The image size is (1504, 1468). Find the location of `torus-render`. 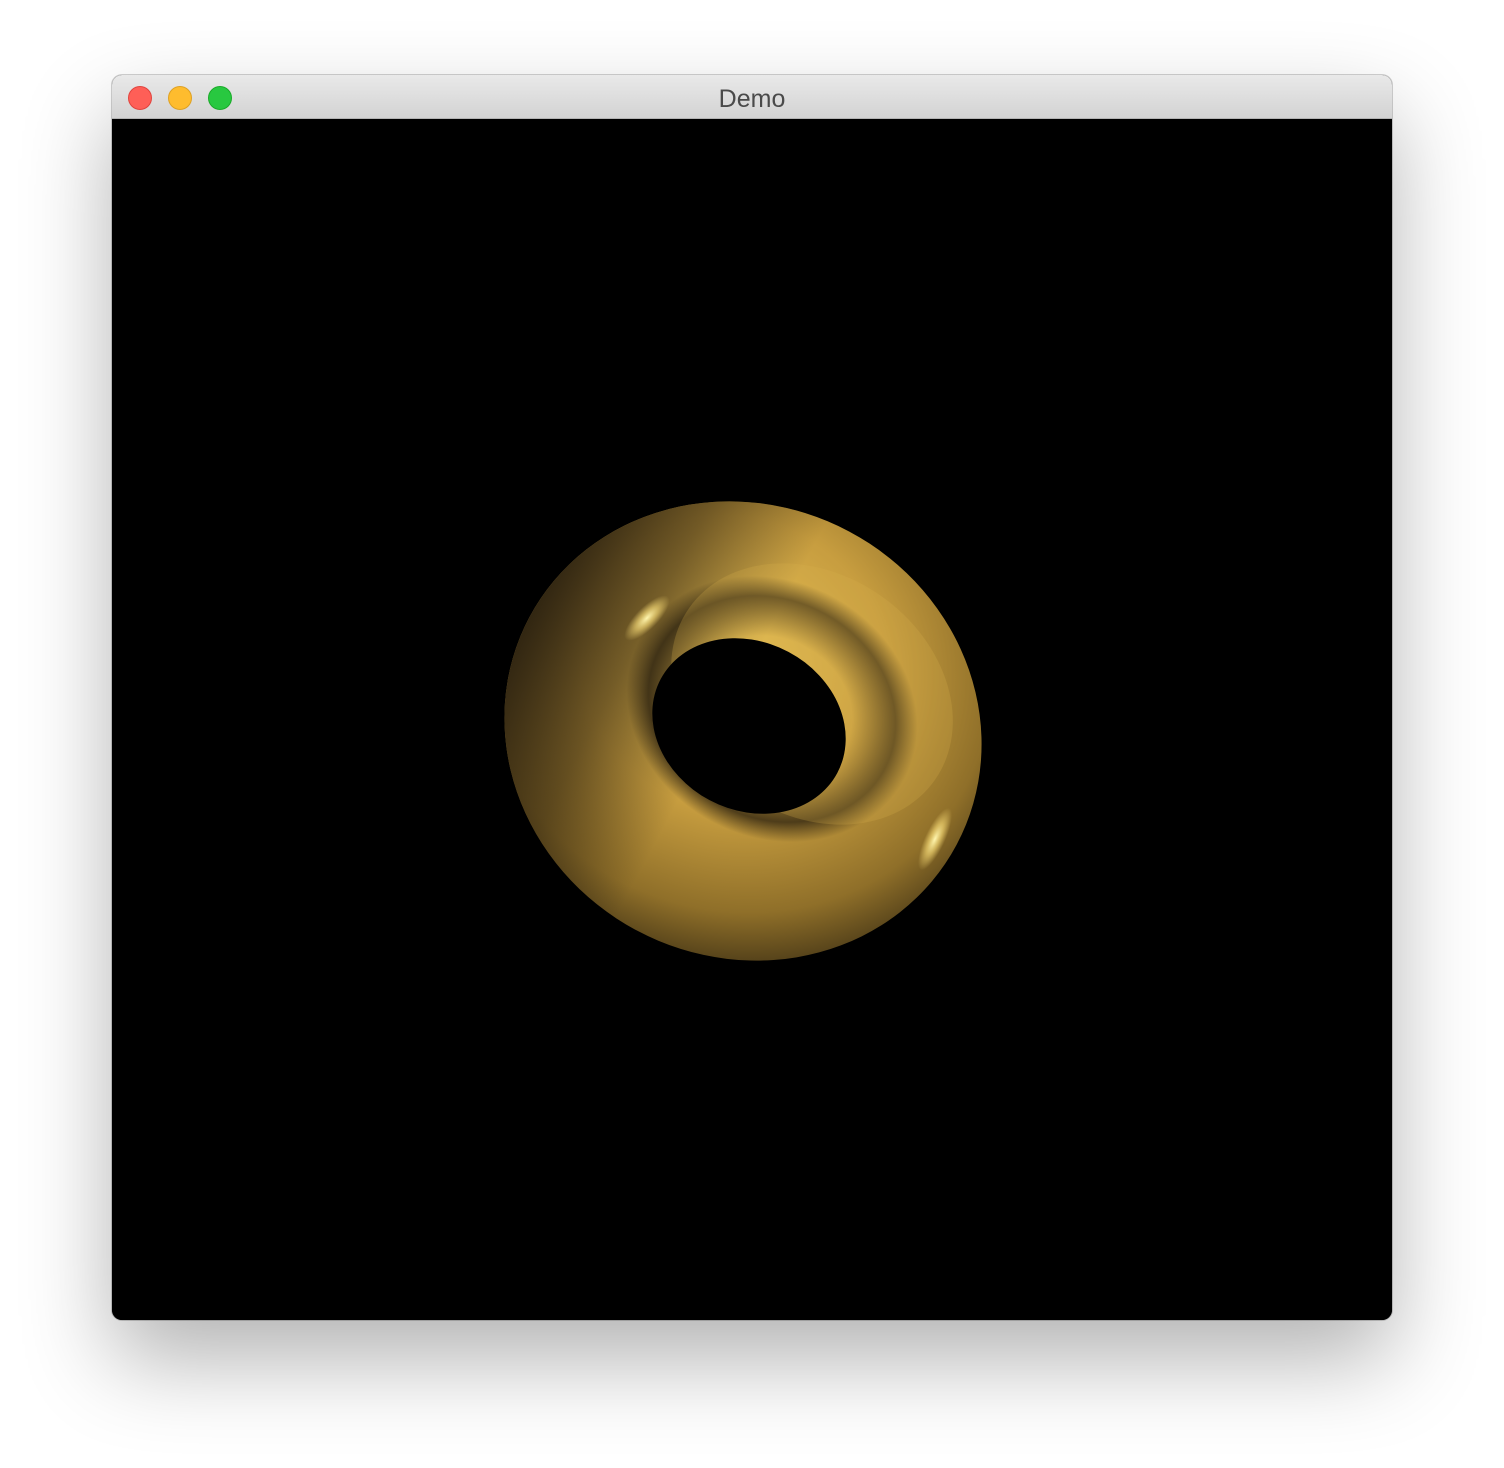

torus-render is located at coordinates (743, 731).